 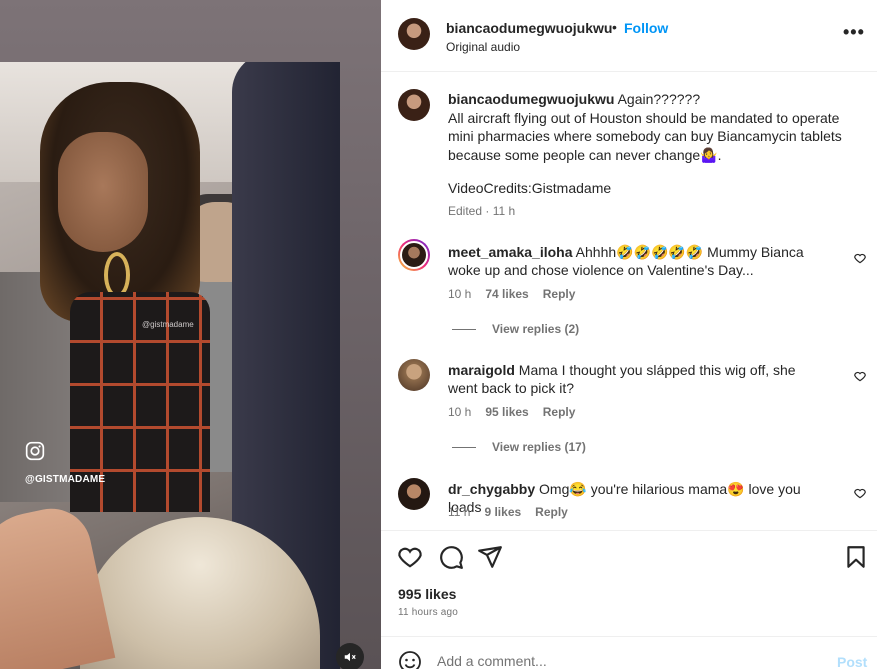 I want to click on post-timestamp: 11 hours ago, so click(x=428, y=612).